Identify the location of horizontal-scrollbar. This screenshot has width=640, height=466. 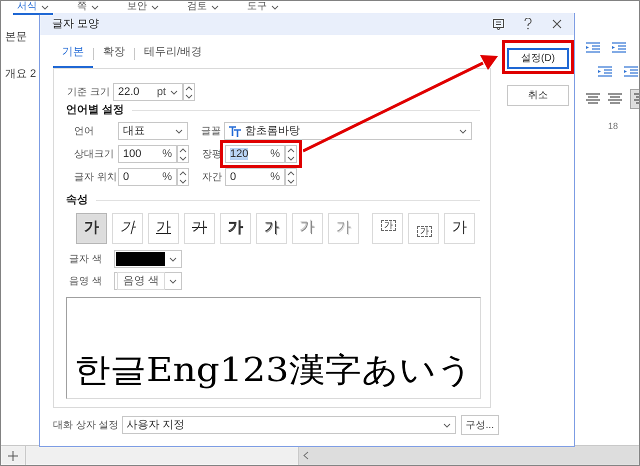
(468, 455).